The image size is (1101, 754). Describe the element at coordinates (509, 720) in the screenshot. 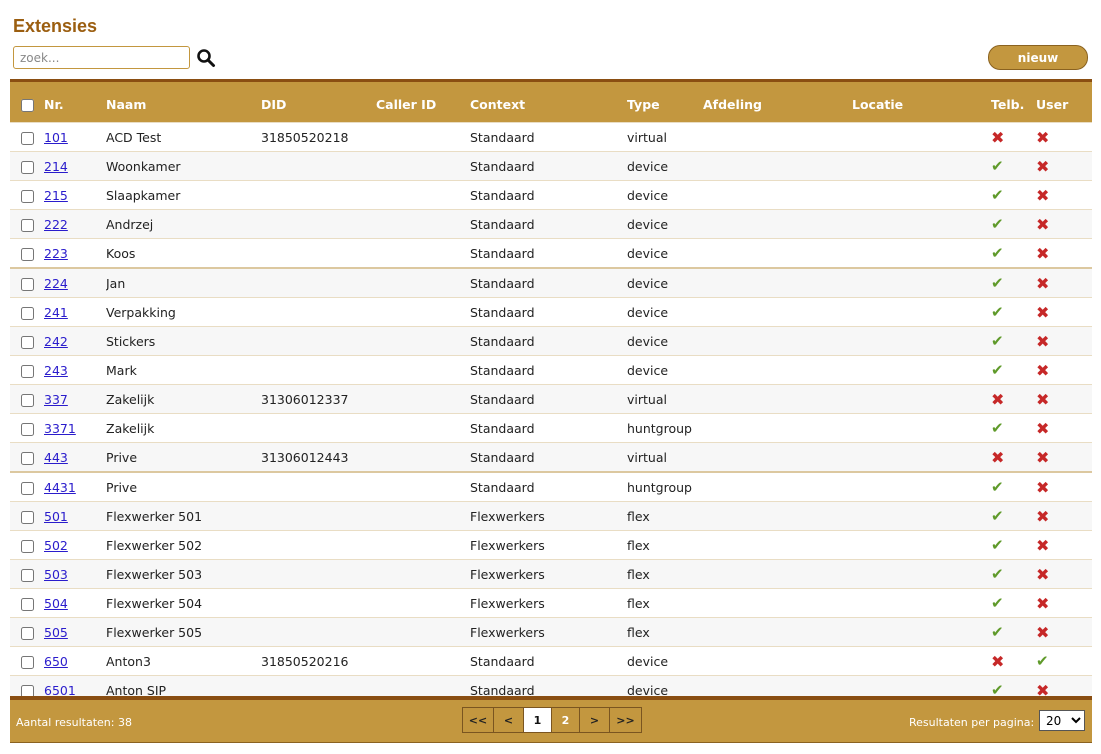

I see `prev-page-button: <` at that location.